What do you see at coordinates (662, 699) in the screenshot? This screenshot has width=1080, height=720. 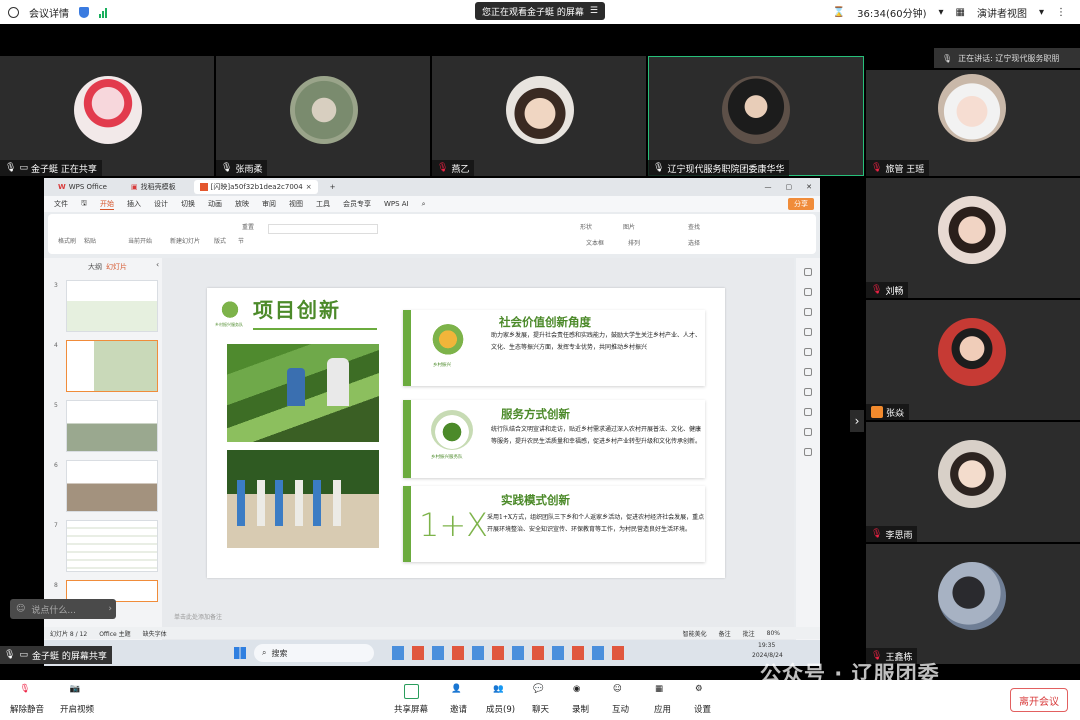 I see `apps-button: ▦ 应用` at bounding box center [662, 699].